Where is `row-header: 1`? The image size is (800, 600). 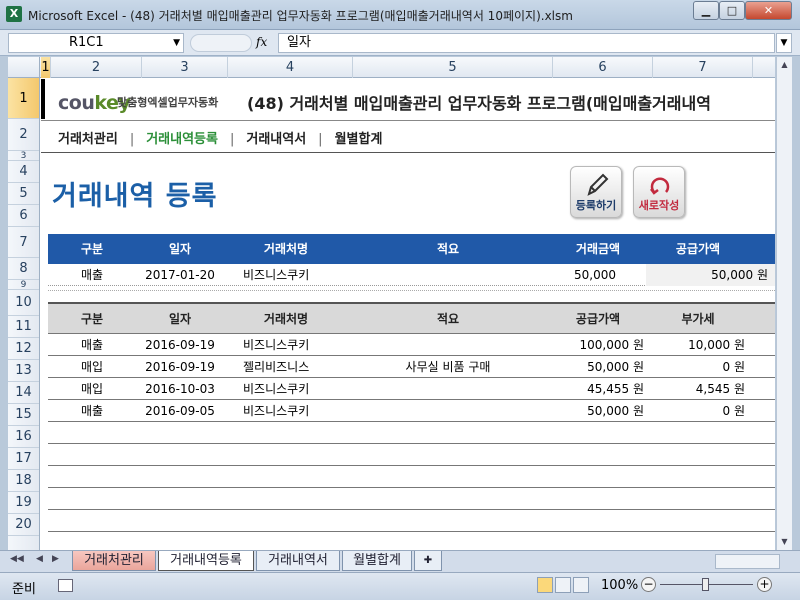 row-header: 1 is located at coordinates (23, 98).